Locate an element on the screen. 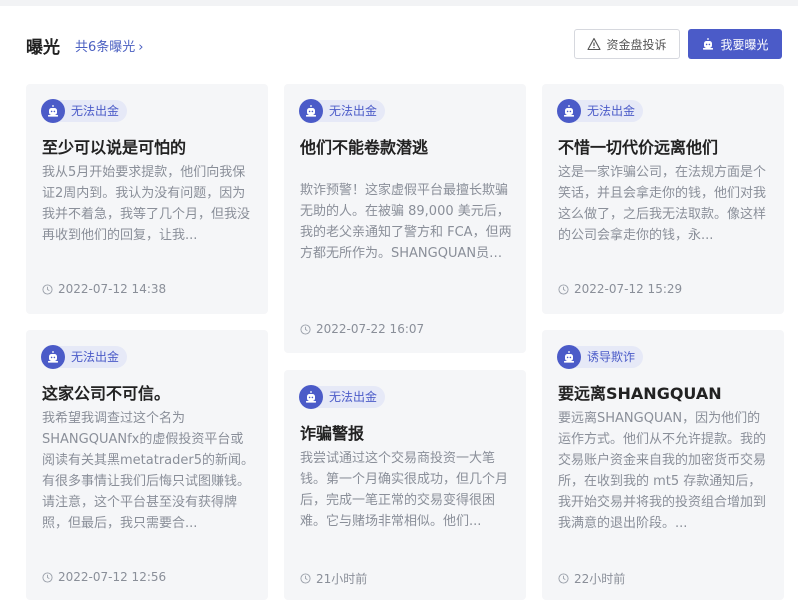  card-time: 2022-07-12 14:38 is located at coordinates (104, 289).